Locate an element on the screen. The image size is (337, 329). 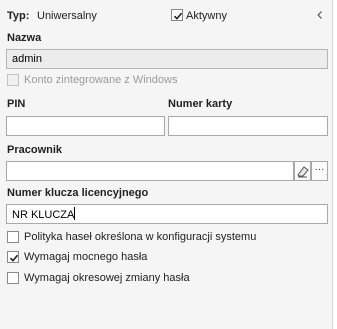
clear-employee-button is located at coordinates (302, 171).